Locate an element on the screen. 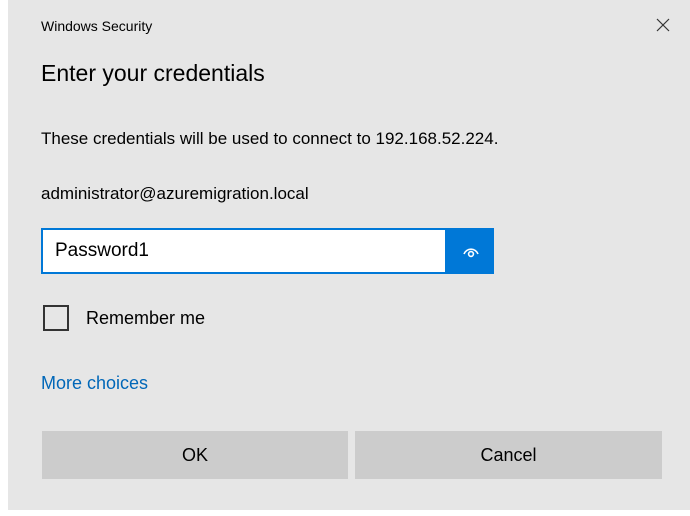 Image resolution: width=690 pixels, height=516 pixels. reveal-password-button is located at coordinates (470, 251).